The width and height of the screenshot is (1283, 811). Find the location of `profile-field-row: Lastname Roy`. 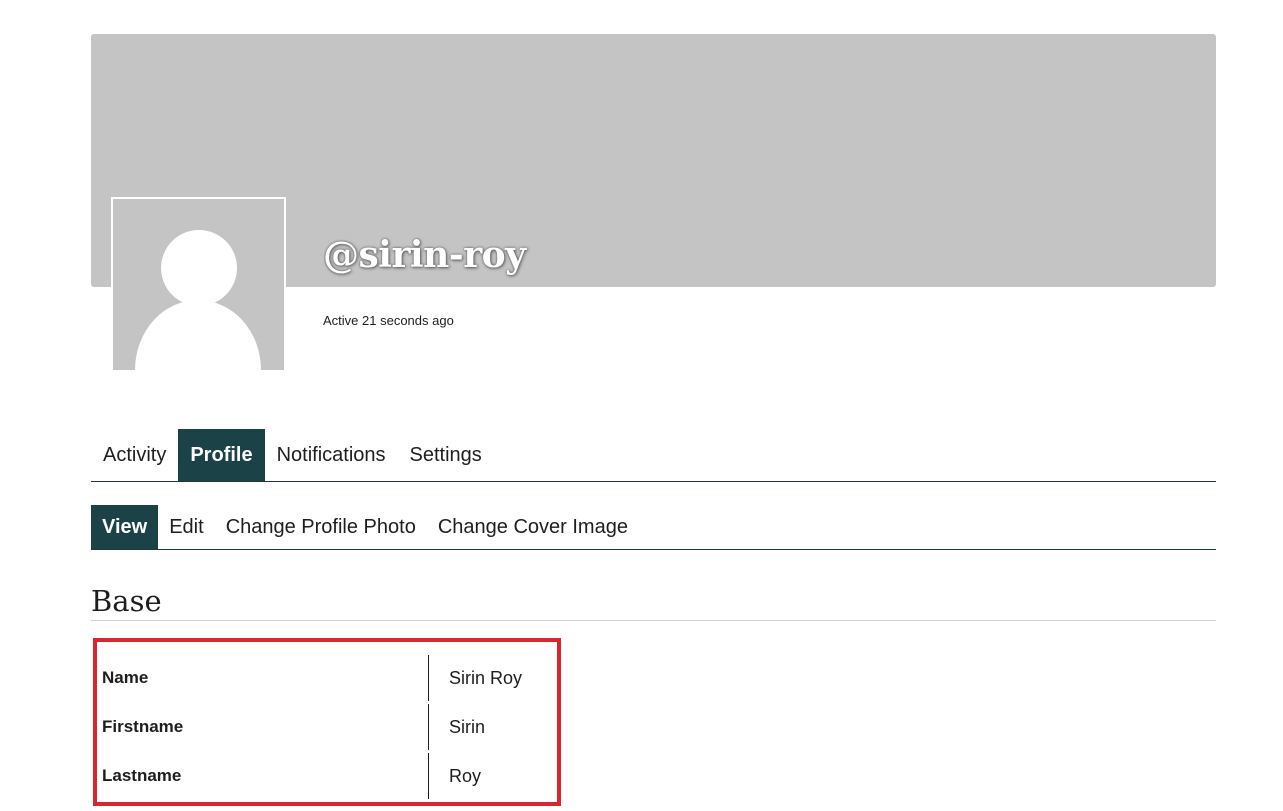

profile-field-row: Lastname Roy is located at coordinates (332, 776).